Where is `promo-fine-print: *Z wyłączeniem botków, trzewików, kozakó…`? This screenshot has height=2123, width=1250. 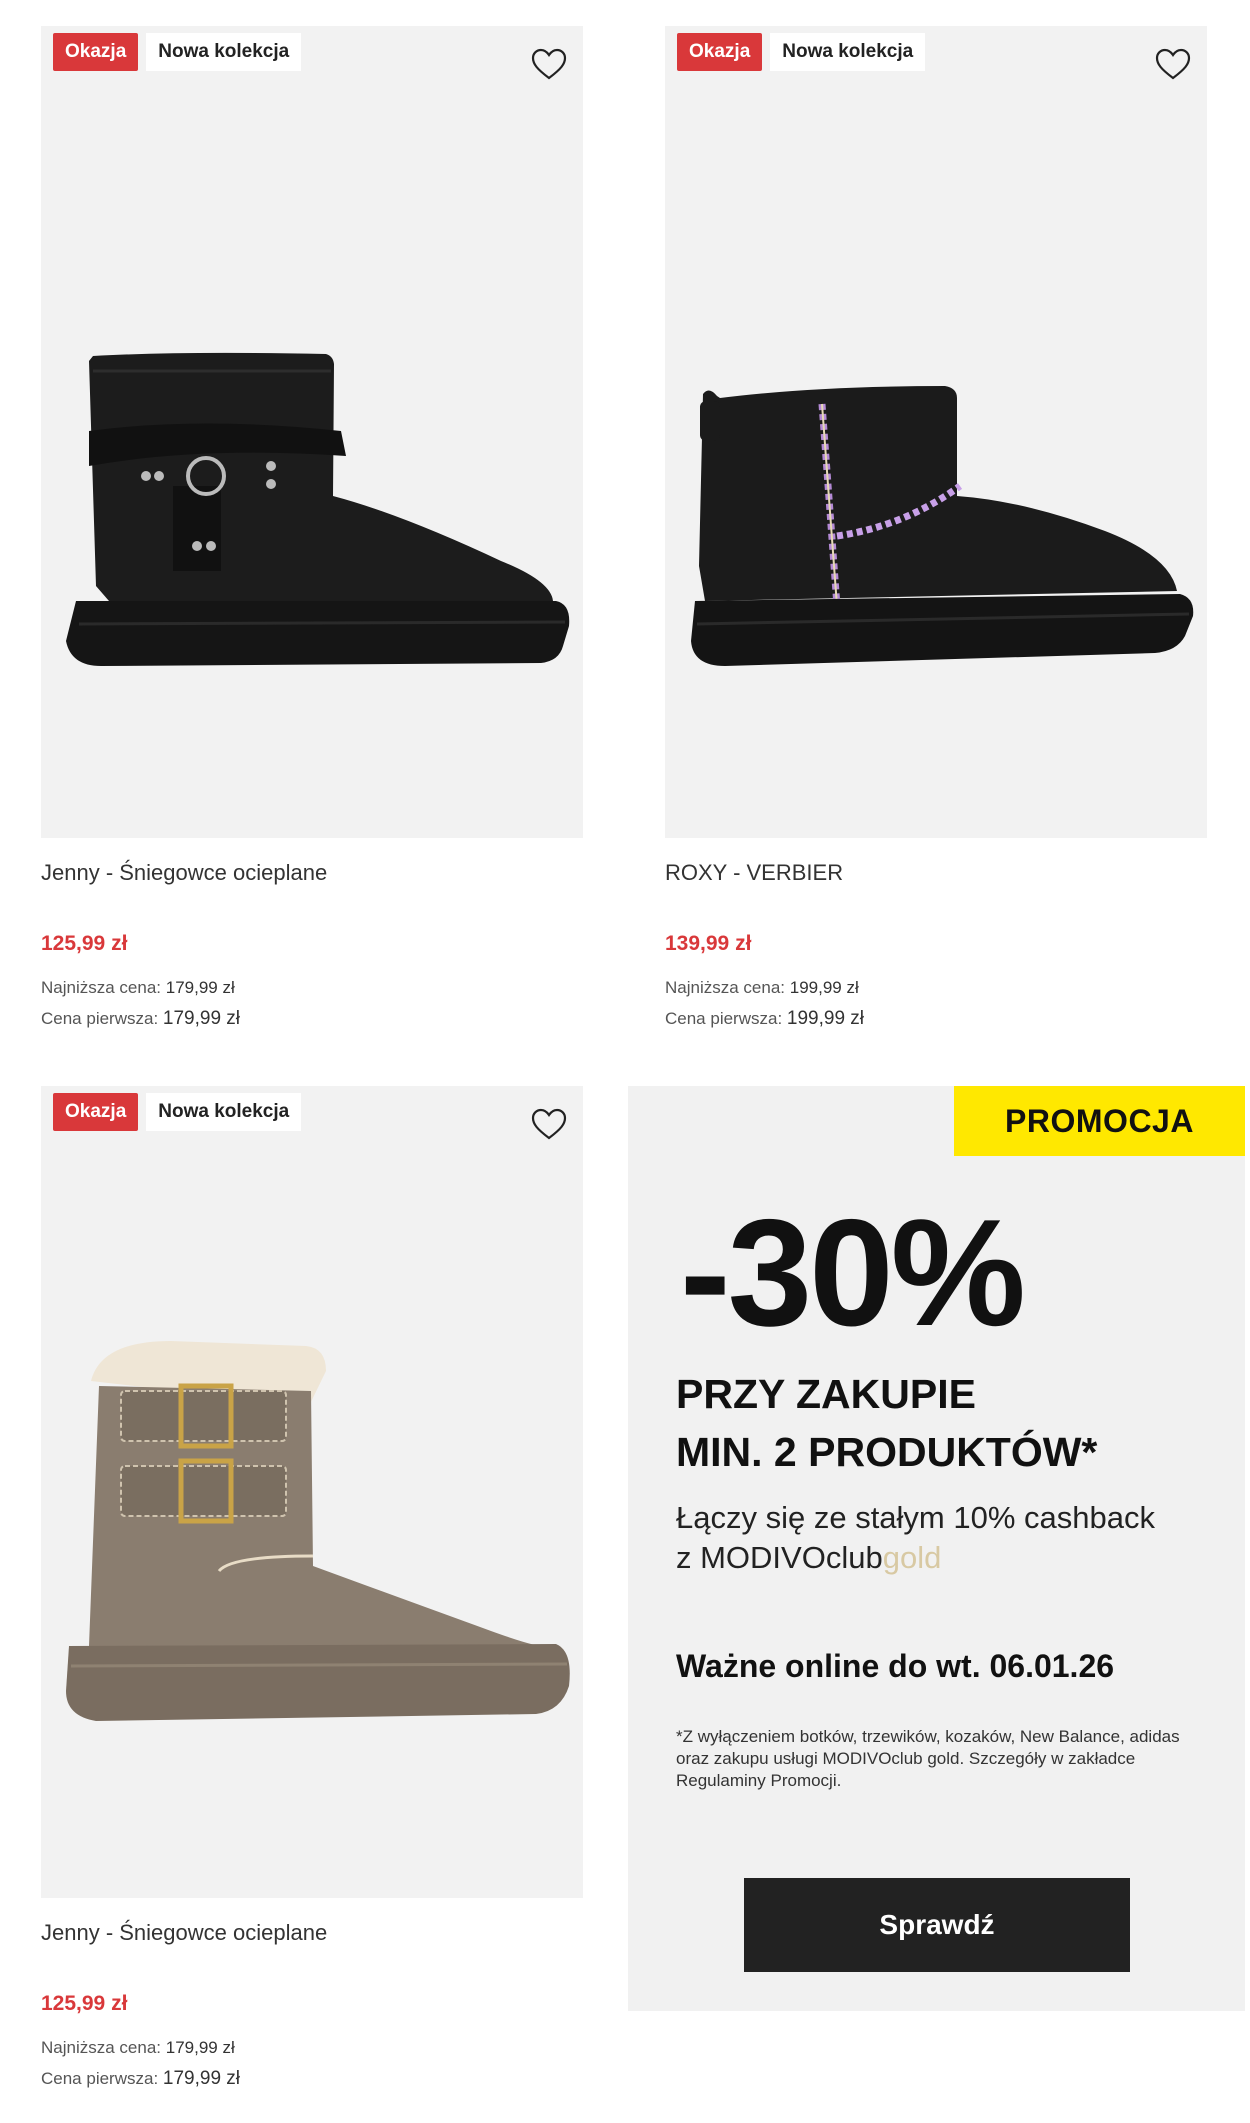 promo-fine-print: *Z wyłączeniem botków, trzewików, kozakó… is located at coordinates (928, 1758).